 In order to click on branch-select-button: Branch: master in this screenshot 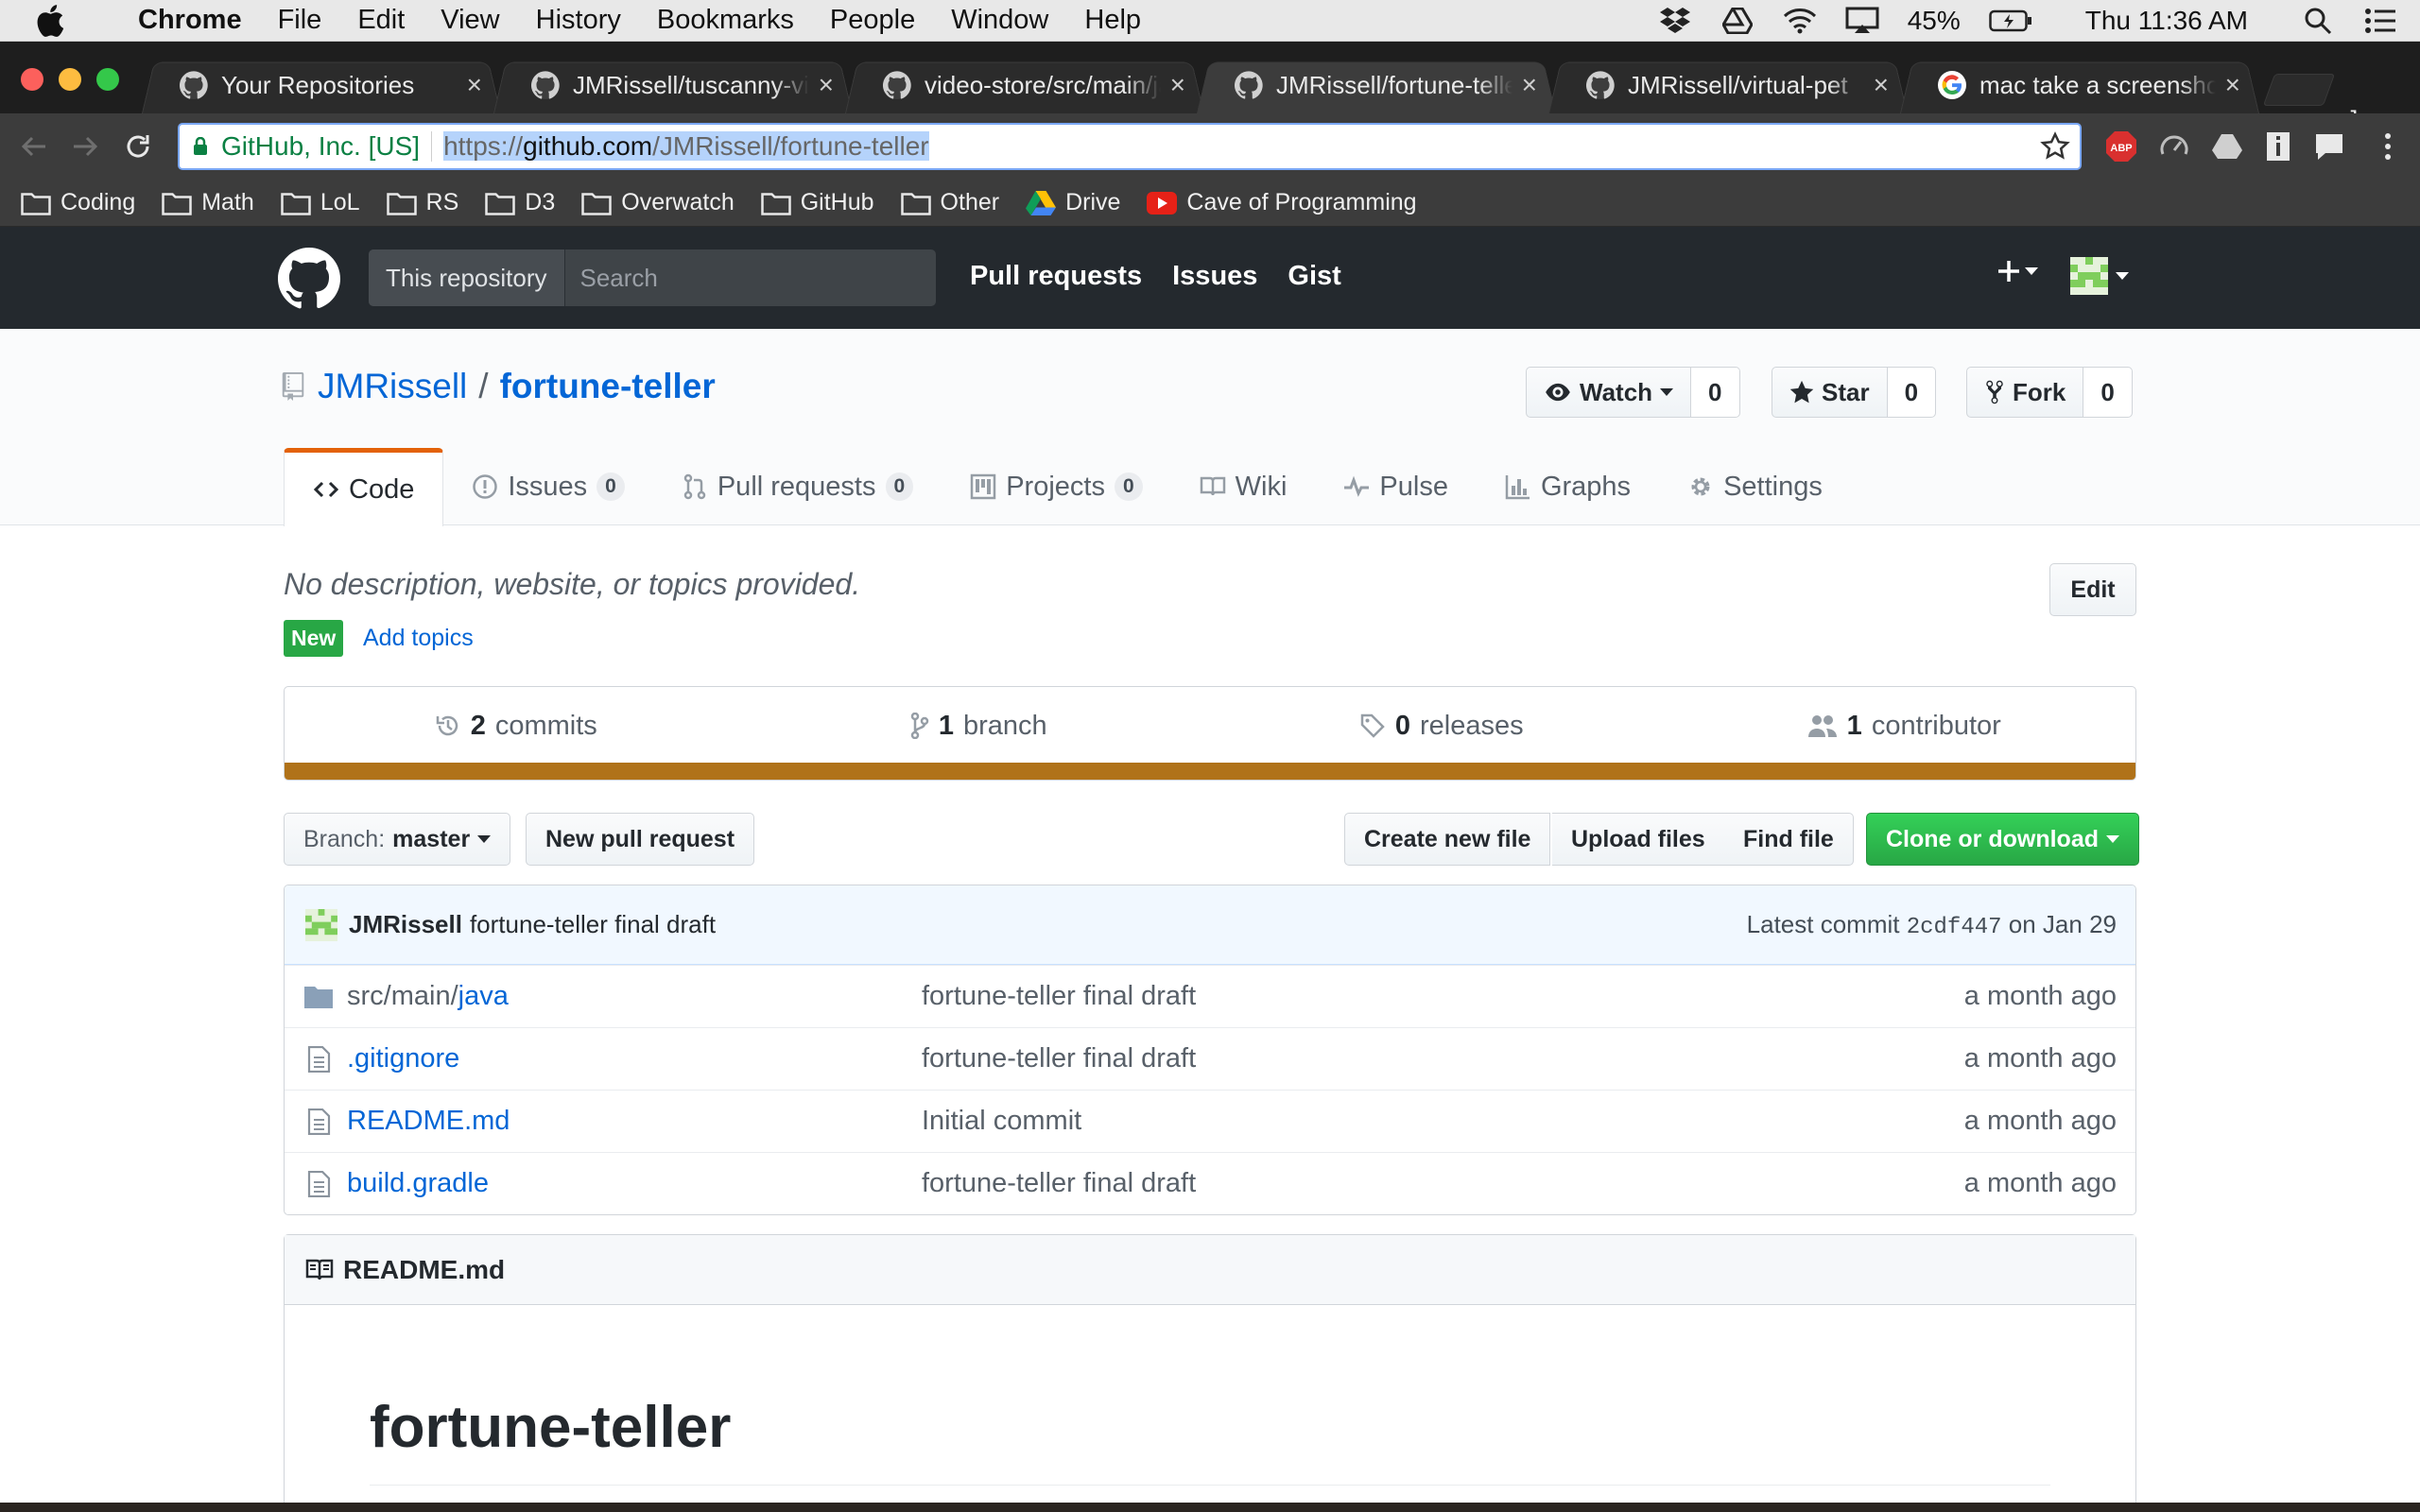, I will do `click(398, 839)`.